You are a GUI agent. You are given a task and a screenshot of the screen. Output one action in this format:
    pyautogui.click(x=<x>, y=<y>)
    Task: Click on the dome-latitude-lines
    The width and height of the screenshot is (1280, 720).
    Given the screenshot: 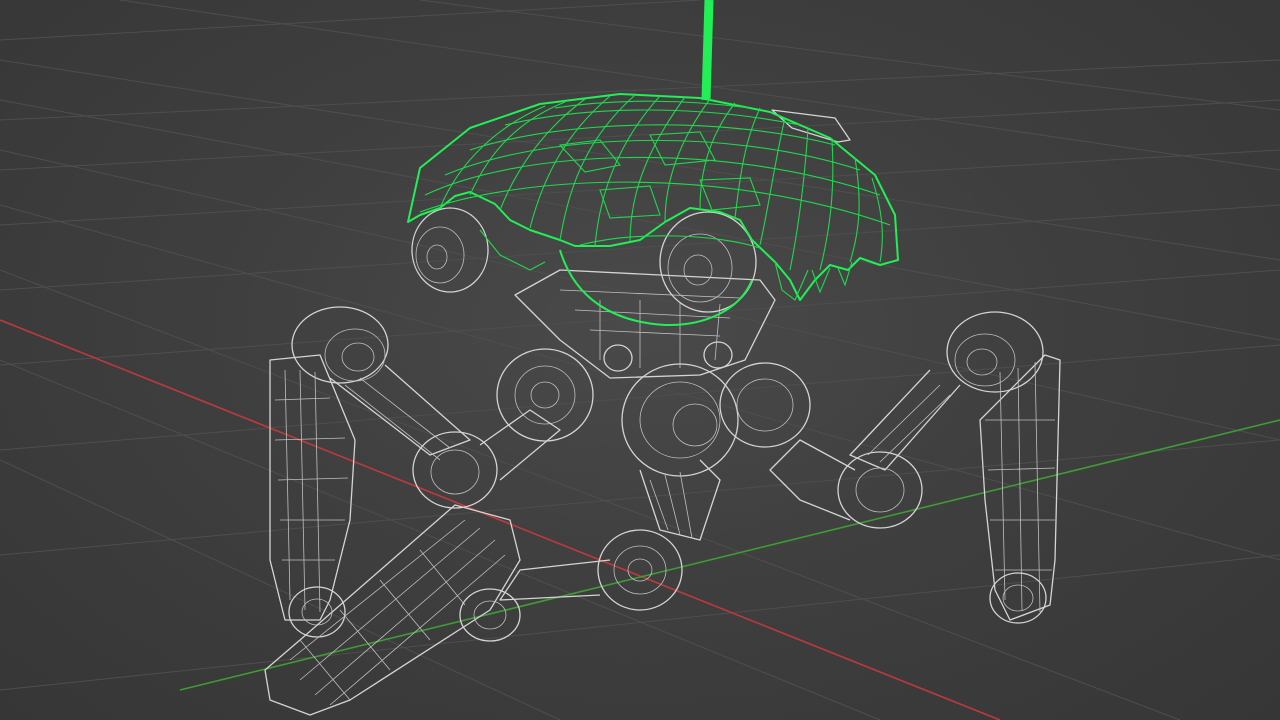 What is the action you would take?
    pyautogui.click(x=655, y=174)
    